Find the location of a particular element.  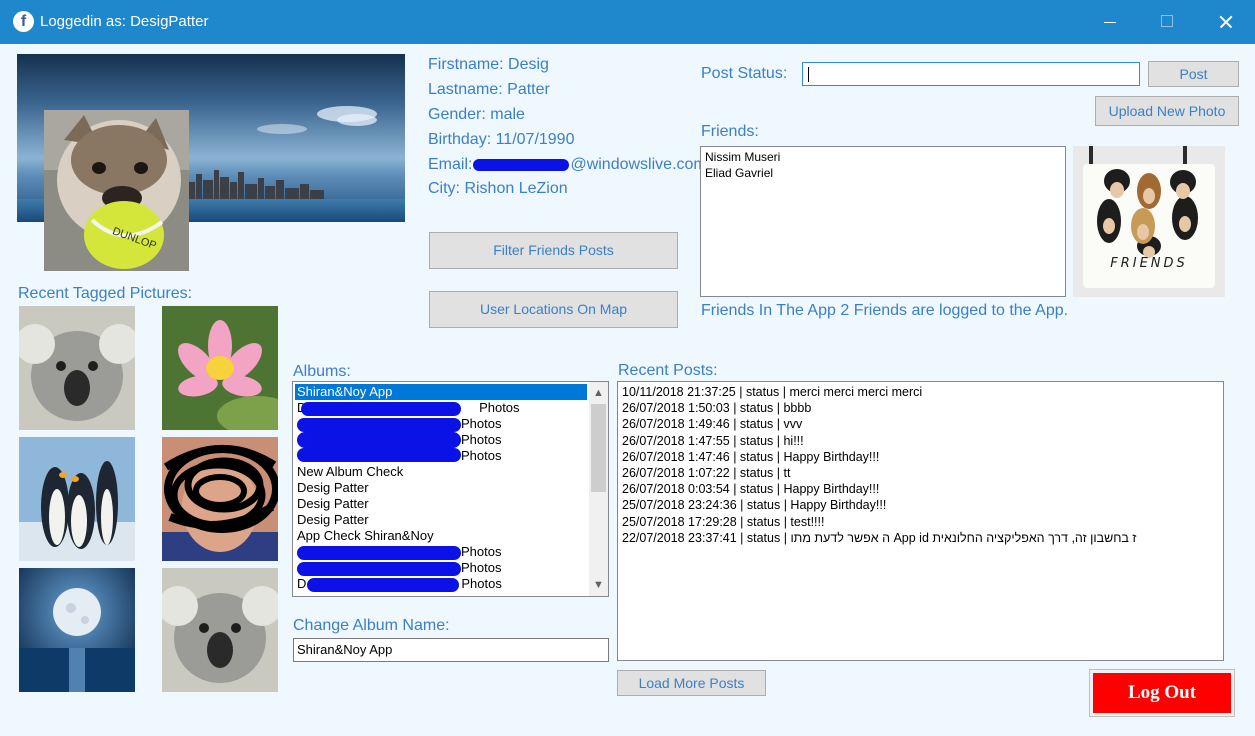

album-item: App Check Shiran&Noy is located at coordinates (441, 536).